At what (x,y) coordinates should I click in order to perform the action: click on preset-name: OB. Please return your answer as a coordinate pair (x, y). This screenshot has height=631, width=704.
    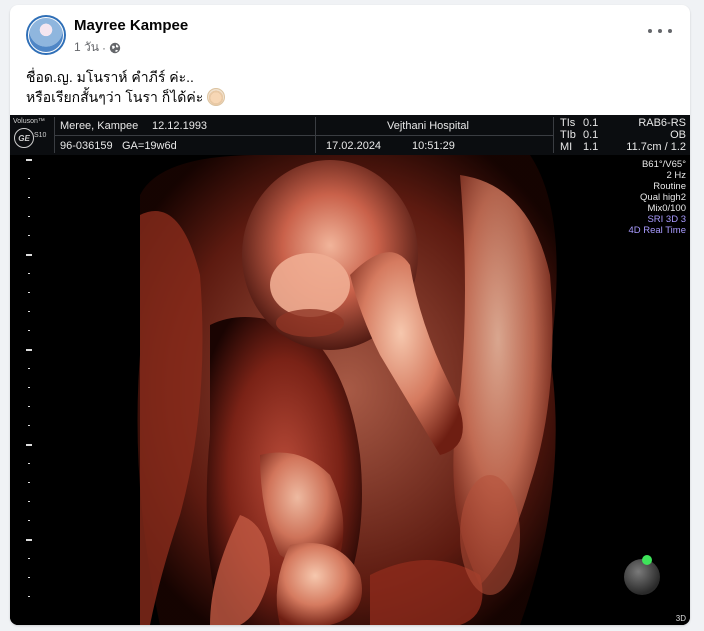
    Looking at the image, I should click on (678, 135).